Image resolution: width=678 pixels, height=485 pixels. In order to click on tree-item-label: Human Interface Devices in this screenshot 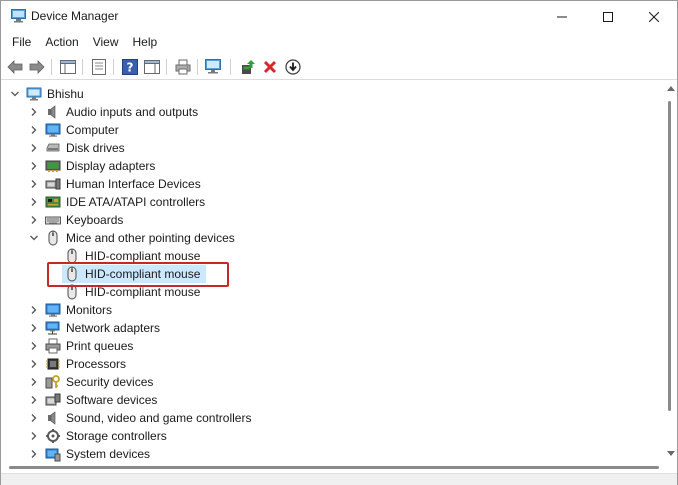, I will do `click(133, 184)`.